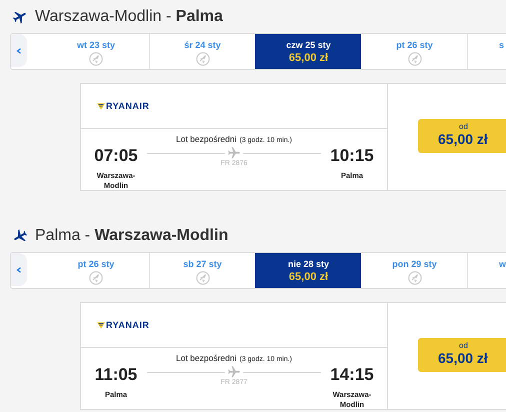 Image resolution: width=506 pixels, height=412 pixels. Describe the element at coordinates (352, 375) in the screenshot. I see `arrival-time: 14:15` at that location.